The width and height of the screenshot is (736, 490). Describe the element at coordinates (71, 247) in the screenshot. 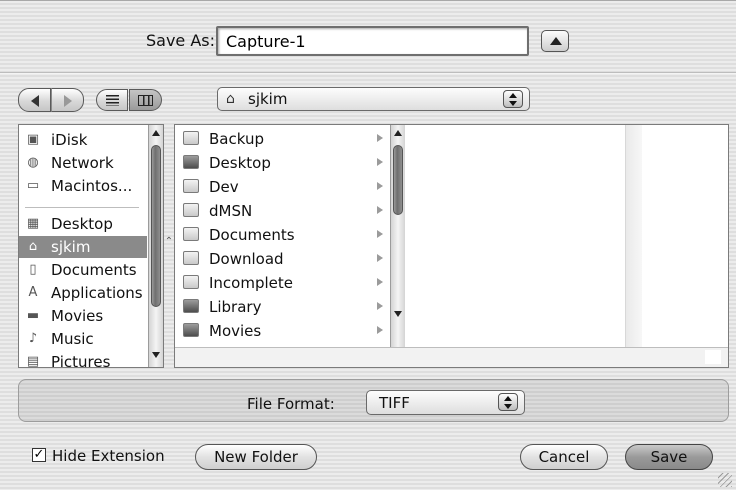

I see `sidebar-item-label: sjkim` at that location.